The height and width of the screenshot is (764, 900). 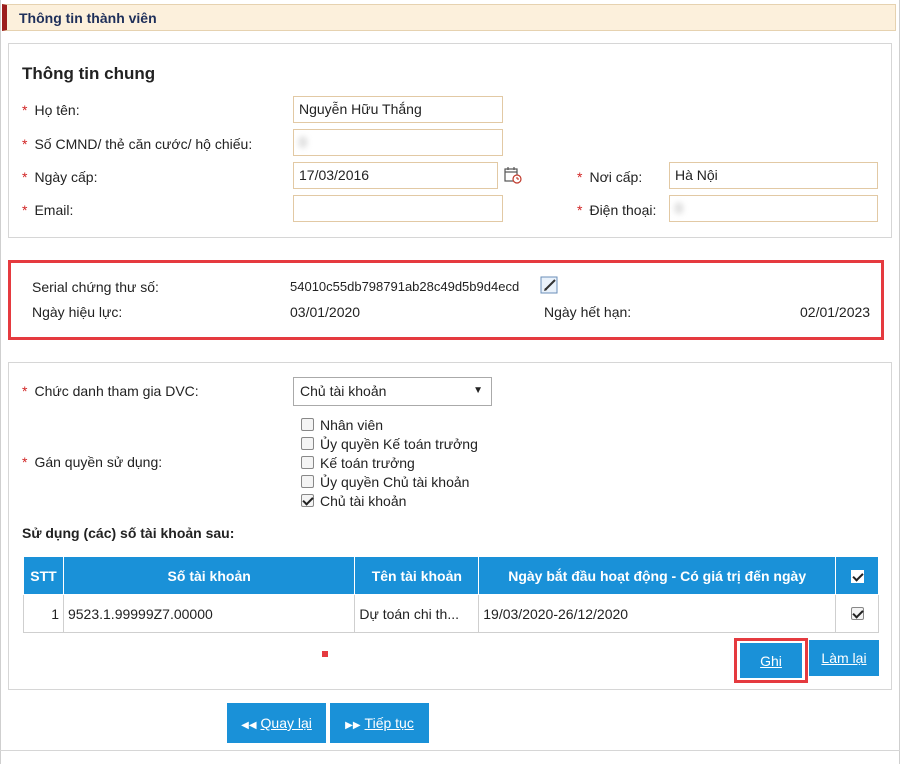 What do you see at coordinates (110, 391) in the screenshot?
I see `label-position: Chức danh tham gia DVC:` at bounding box center [110, 391].